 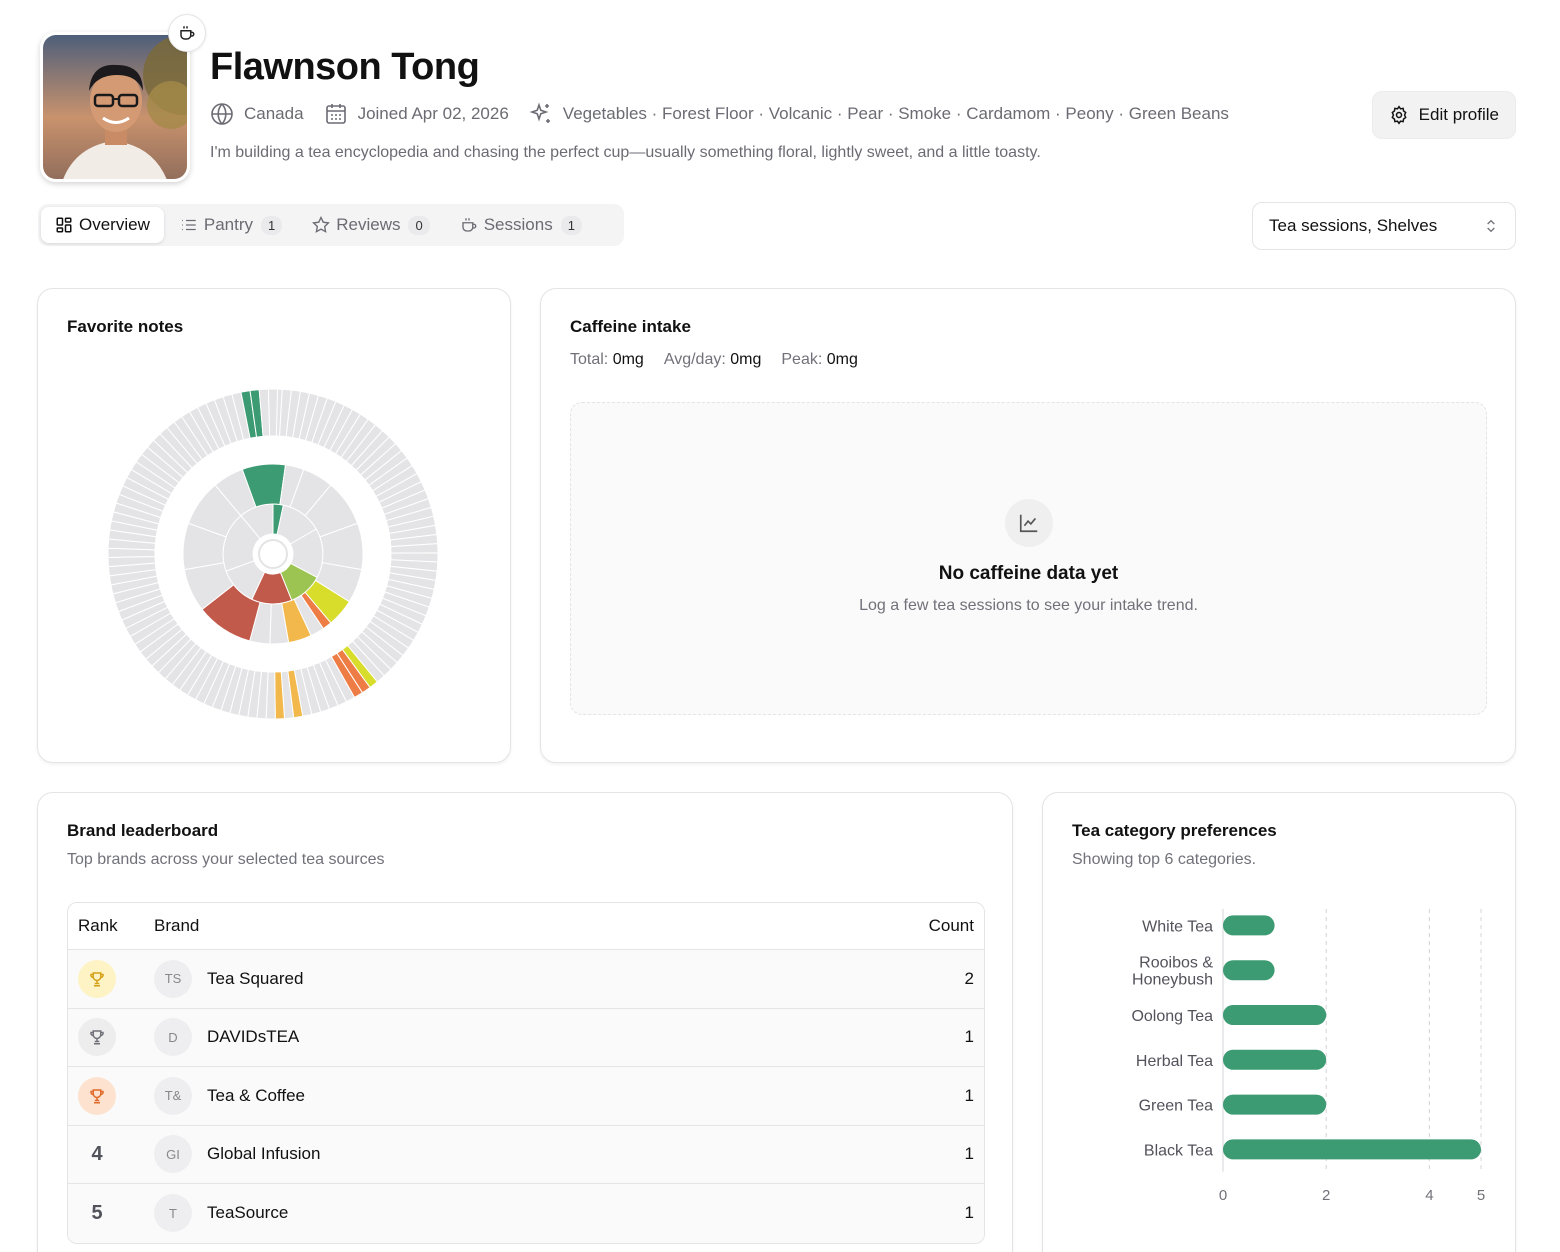 I want to click on profile-tabs: Overview Pantry 1 Reviews 0 Sessions 1, so click(x=331, y=225).